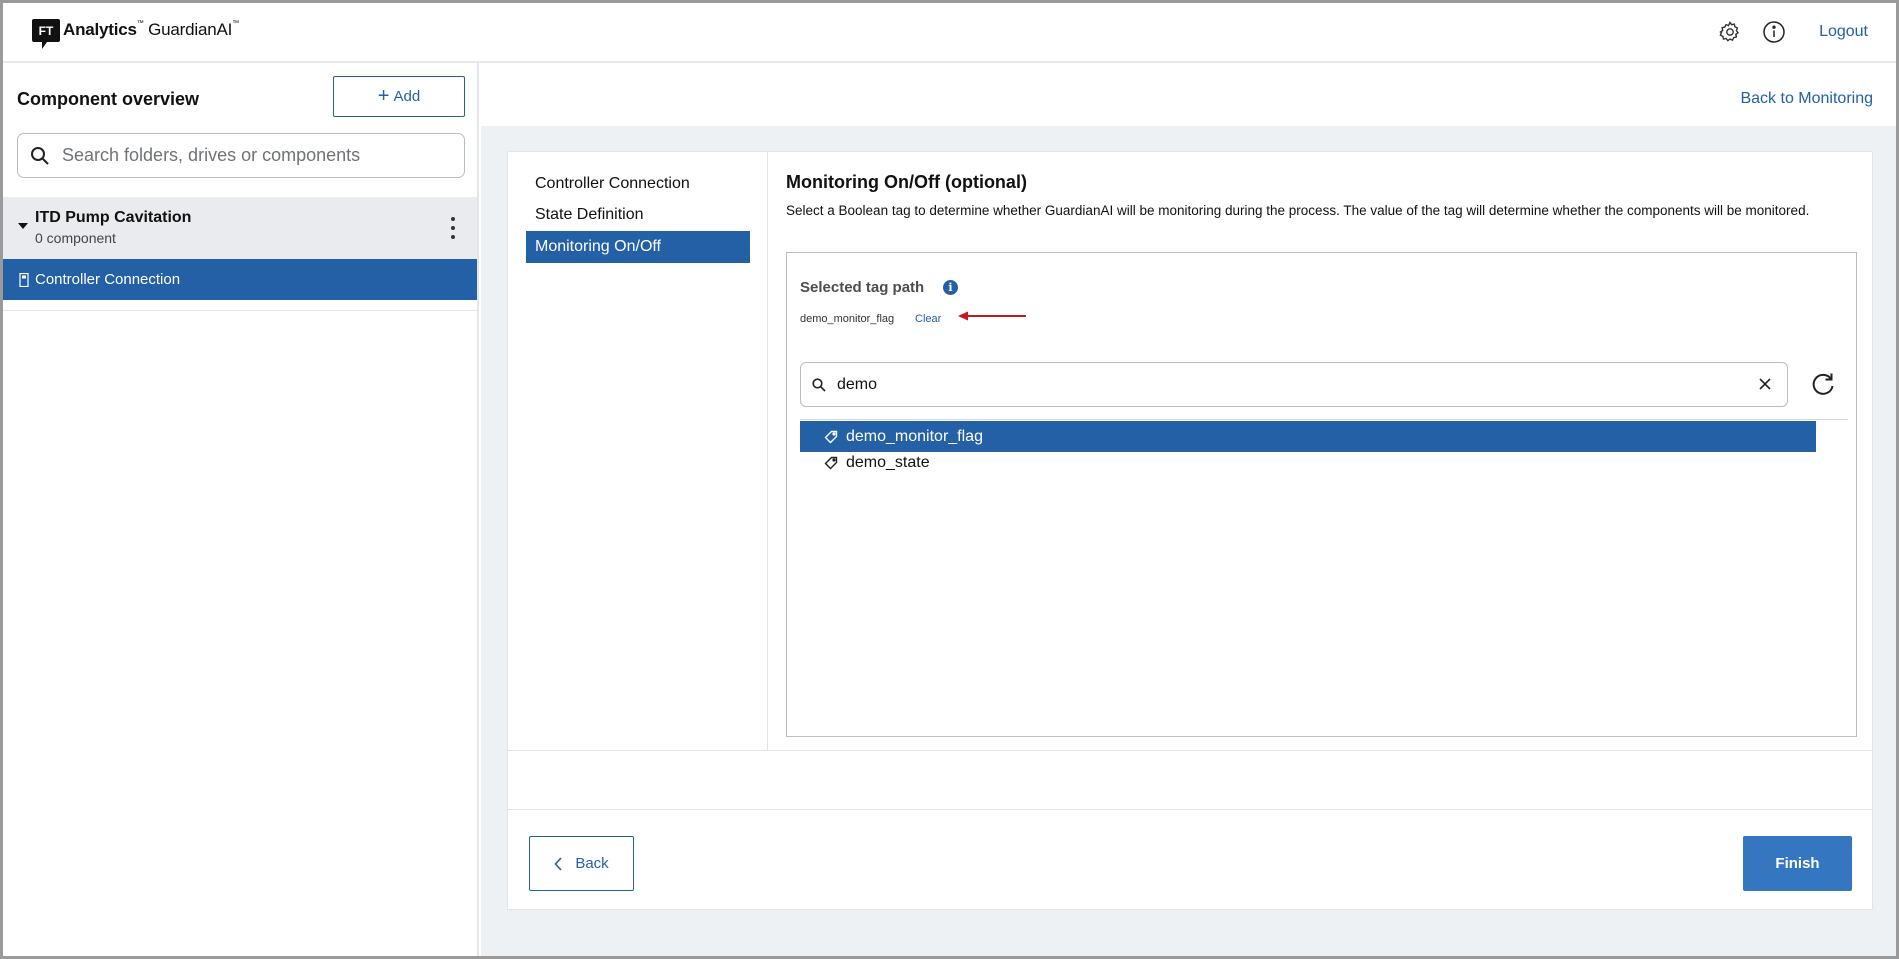 The height and width of the screenshot is (959, 1899). What do you see at coordinates (1308, 462) in the screenshot?
I see `tag-row-demo-state: demo_state` at bounding box center [1308, 462].